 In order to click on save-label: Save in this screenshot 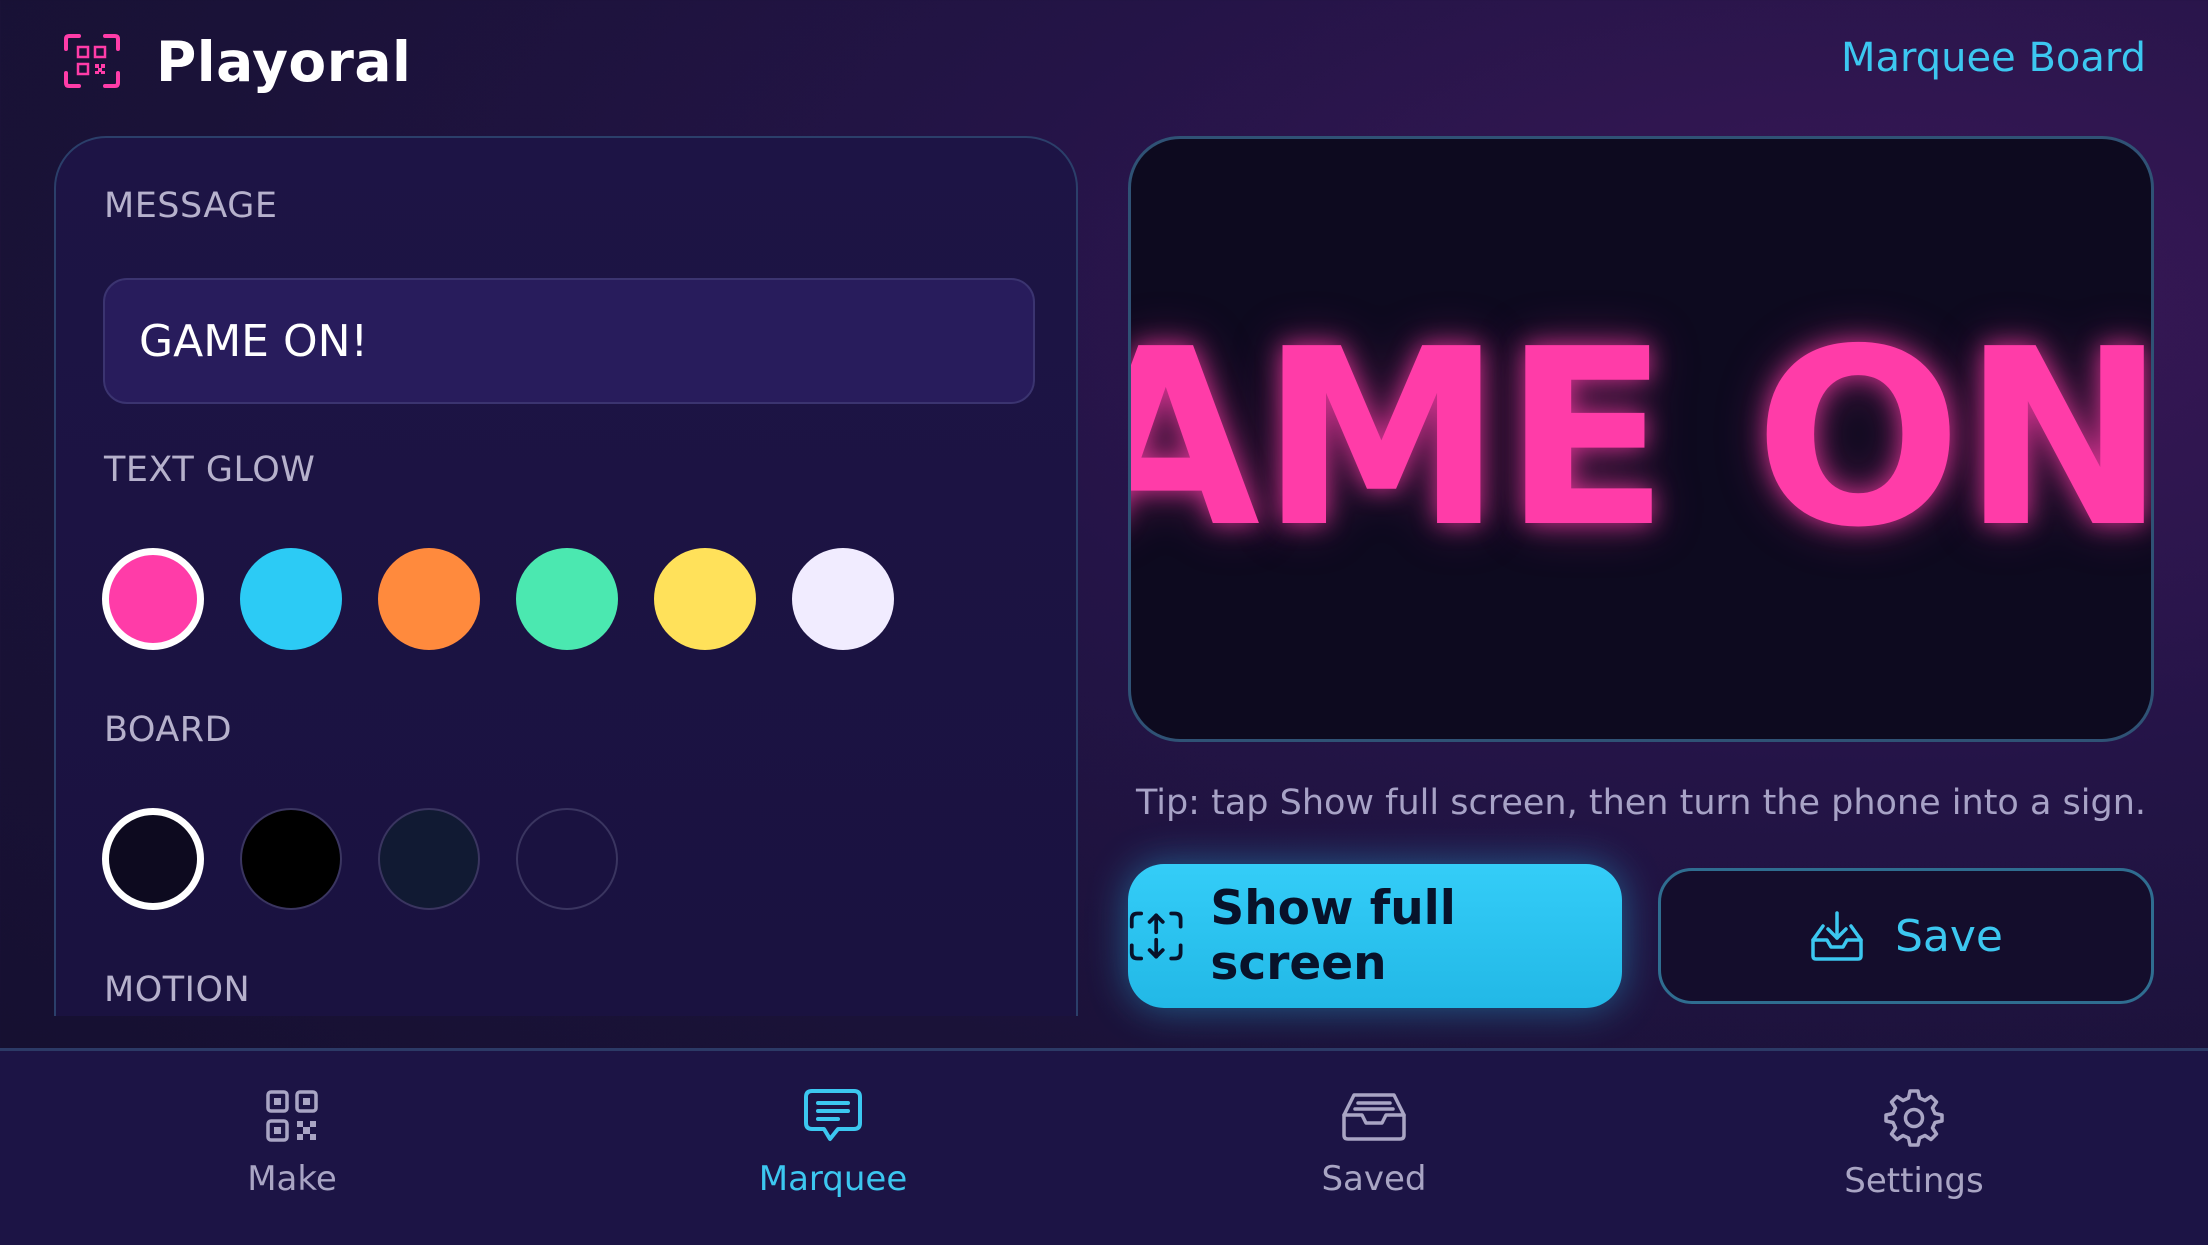, I will do `click(1948, 936)`.